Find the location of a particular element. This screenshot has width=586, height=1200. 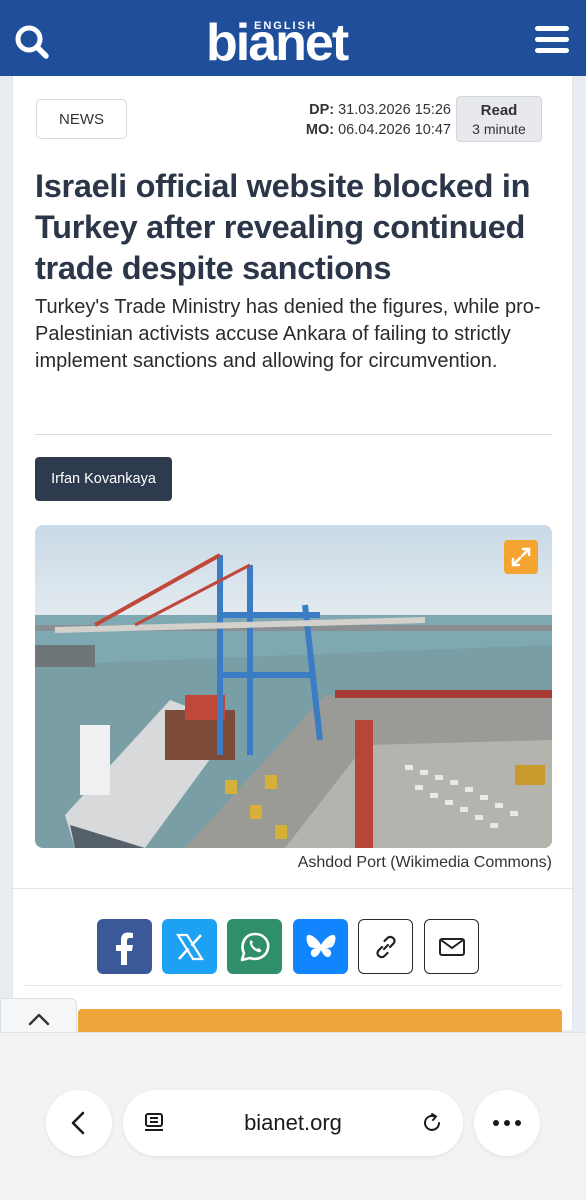

expand-icon is located at coordinates (521, 557).